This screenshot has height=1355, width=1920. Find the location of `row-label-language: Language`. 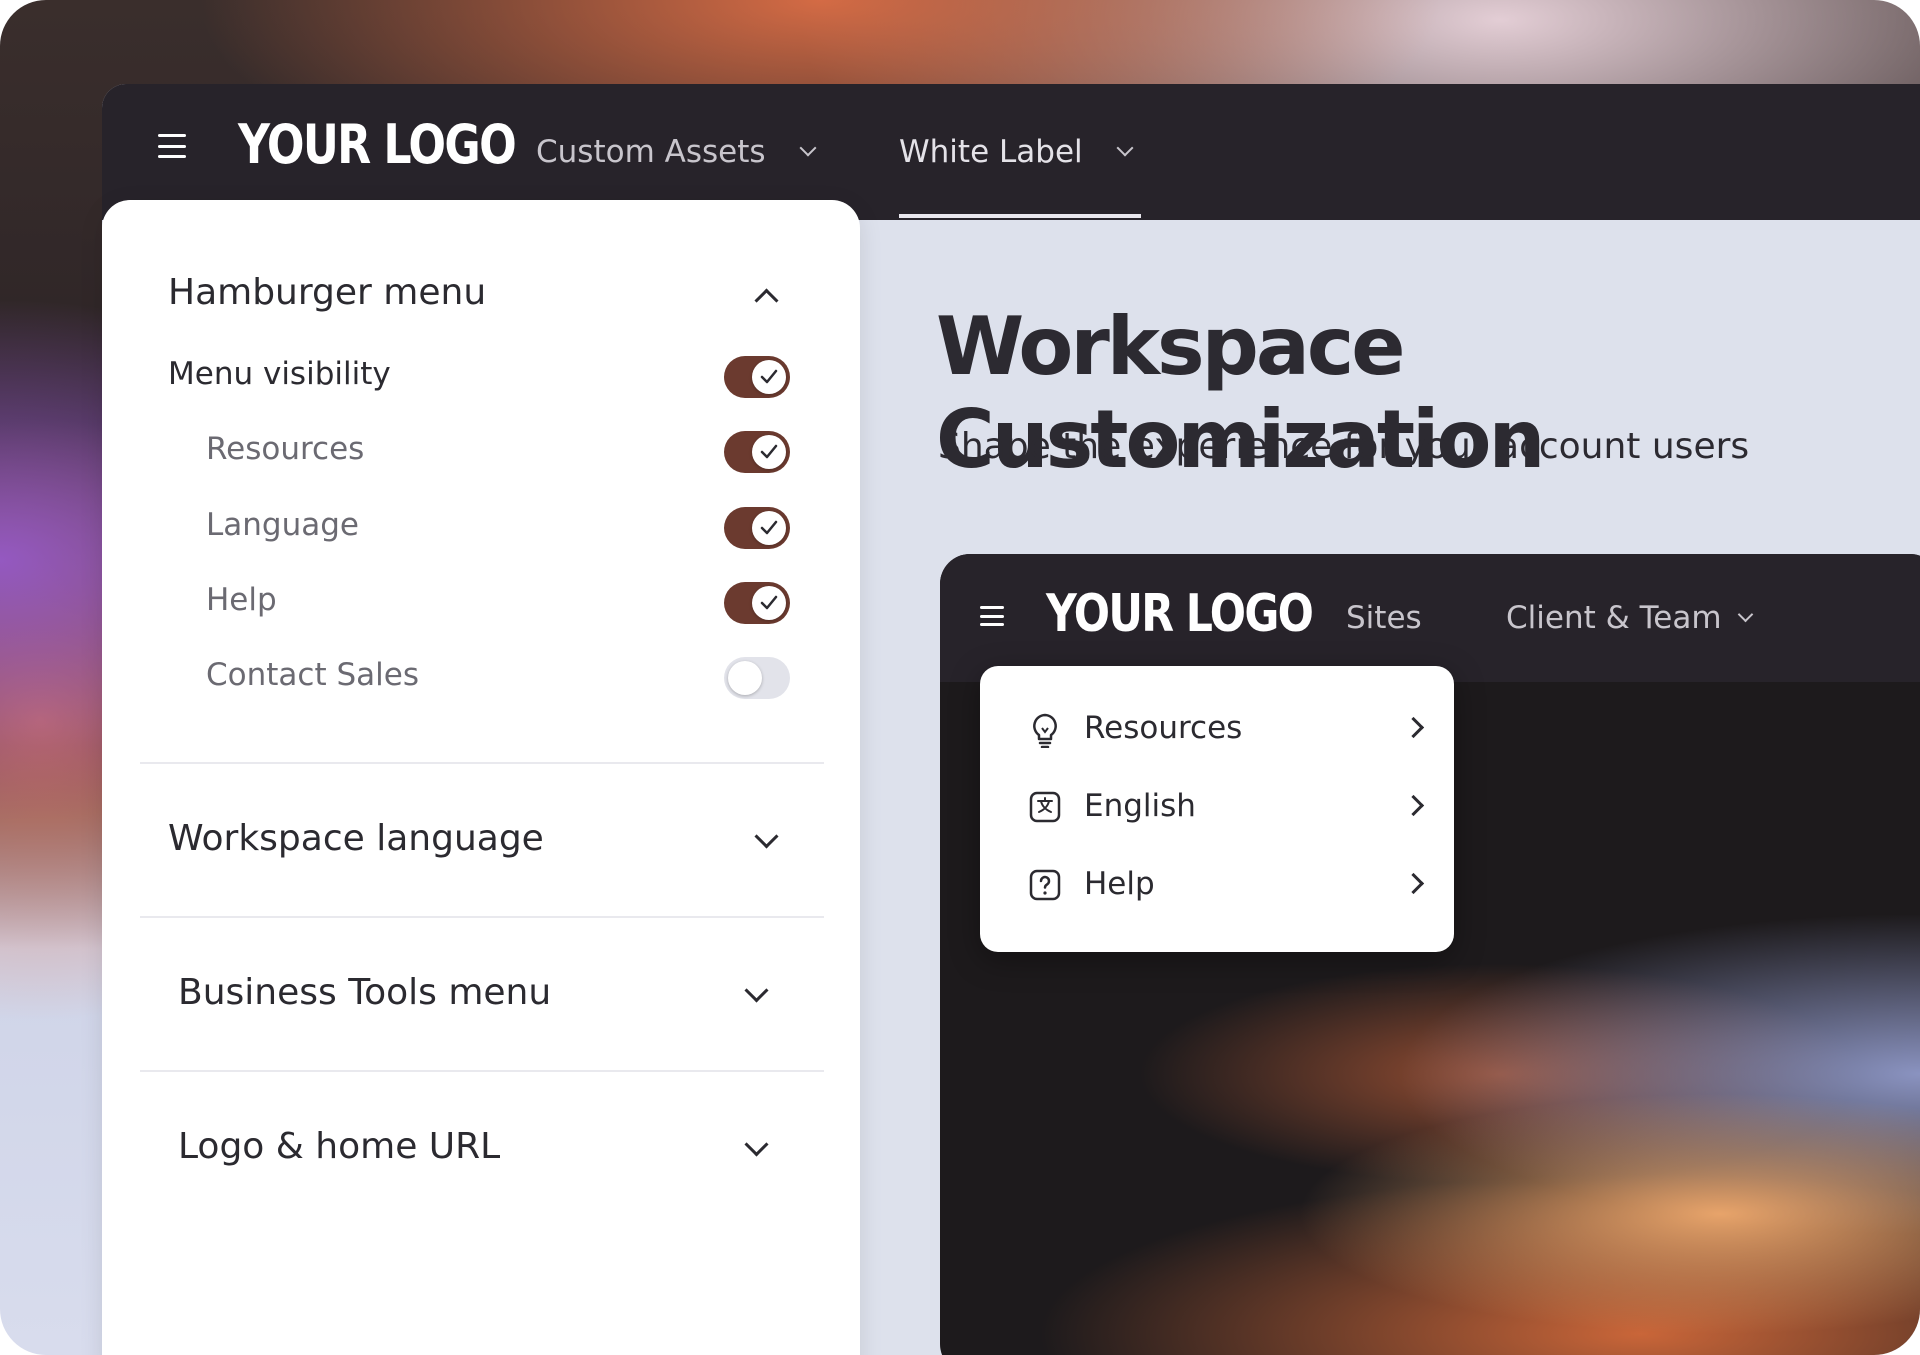

row-label-language: Language is located at coordinates (282, 525).